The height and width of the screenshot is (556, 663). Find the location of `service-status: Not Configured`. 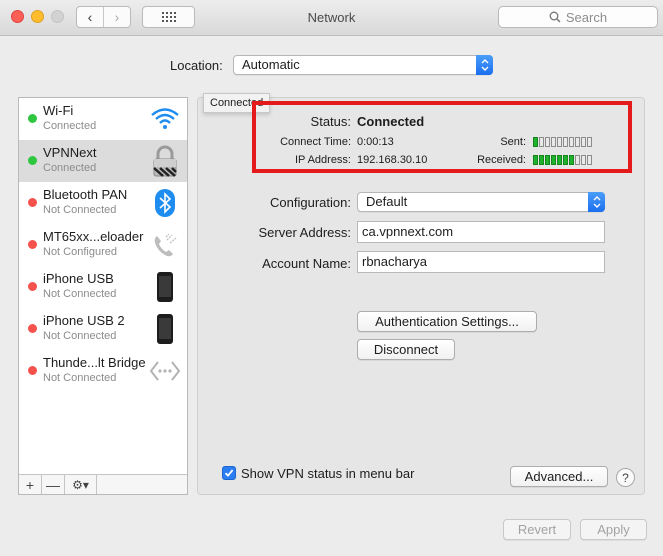

service-status: Not Configured is located at coordinates (80, 252).